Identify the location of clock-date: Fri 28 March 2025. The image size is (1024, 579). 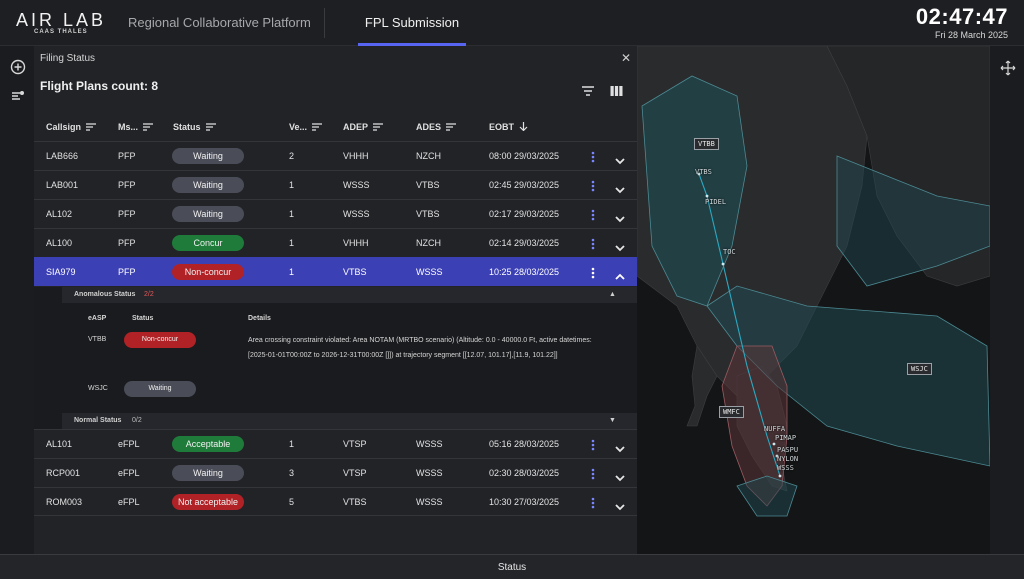
(971, 35).